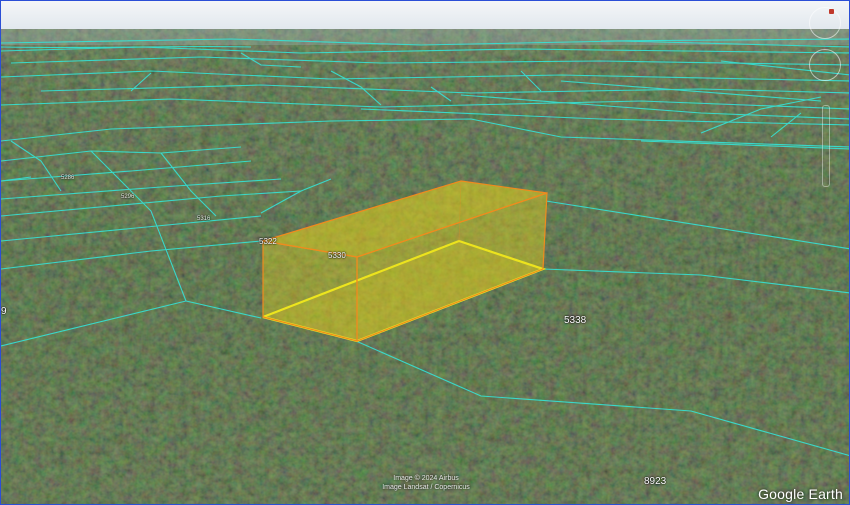 The image size is (850, 505). I want to click on parcel-label-5322: 5322, so click(268, 241).